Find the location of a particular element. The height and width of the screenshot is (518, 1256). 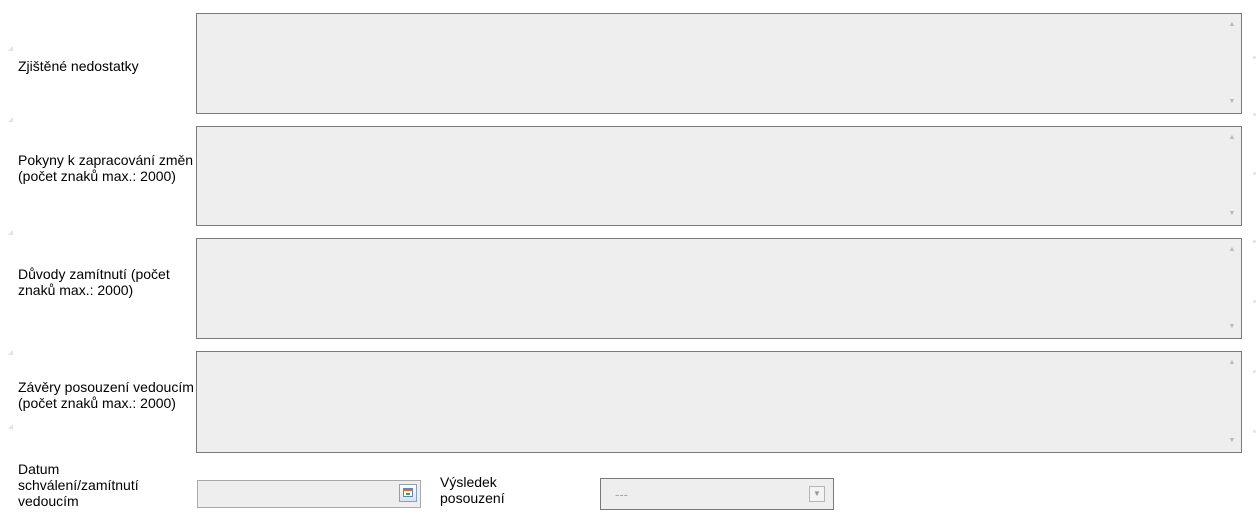

vysledek-select: --- ▼ is located at coordinates (717, 494).